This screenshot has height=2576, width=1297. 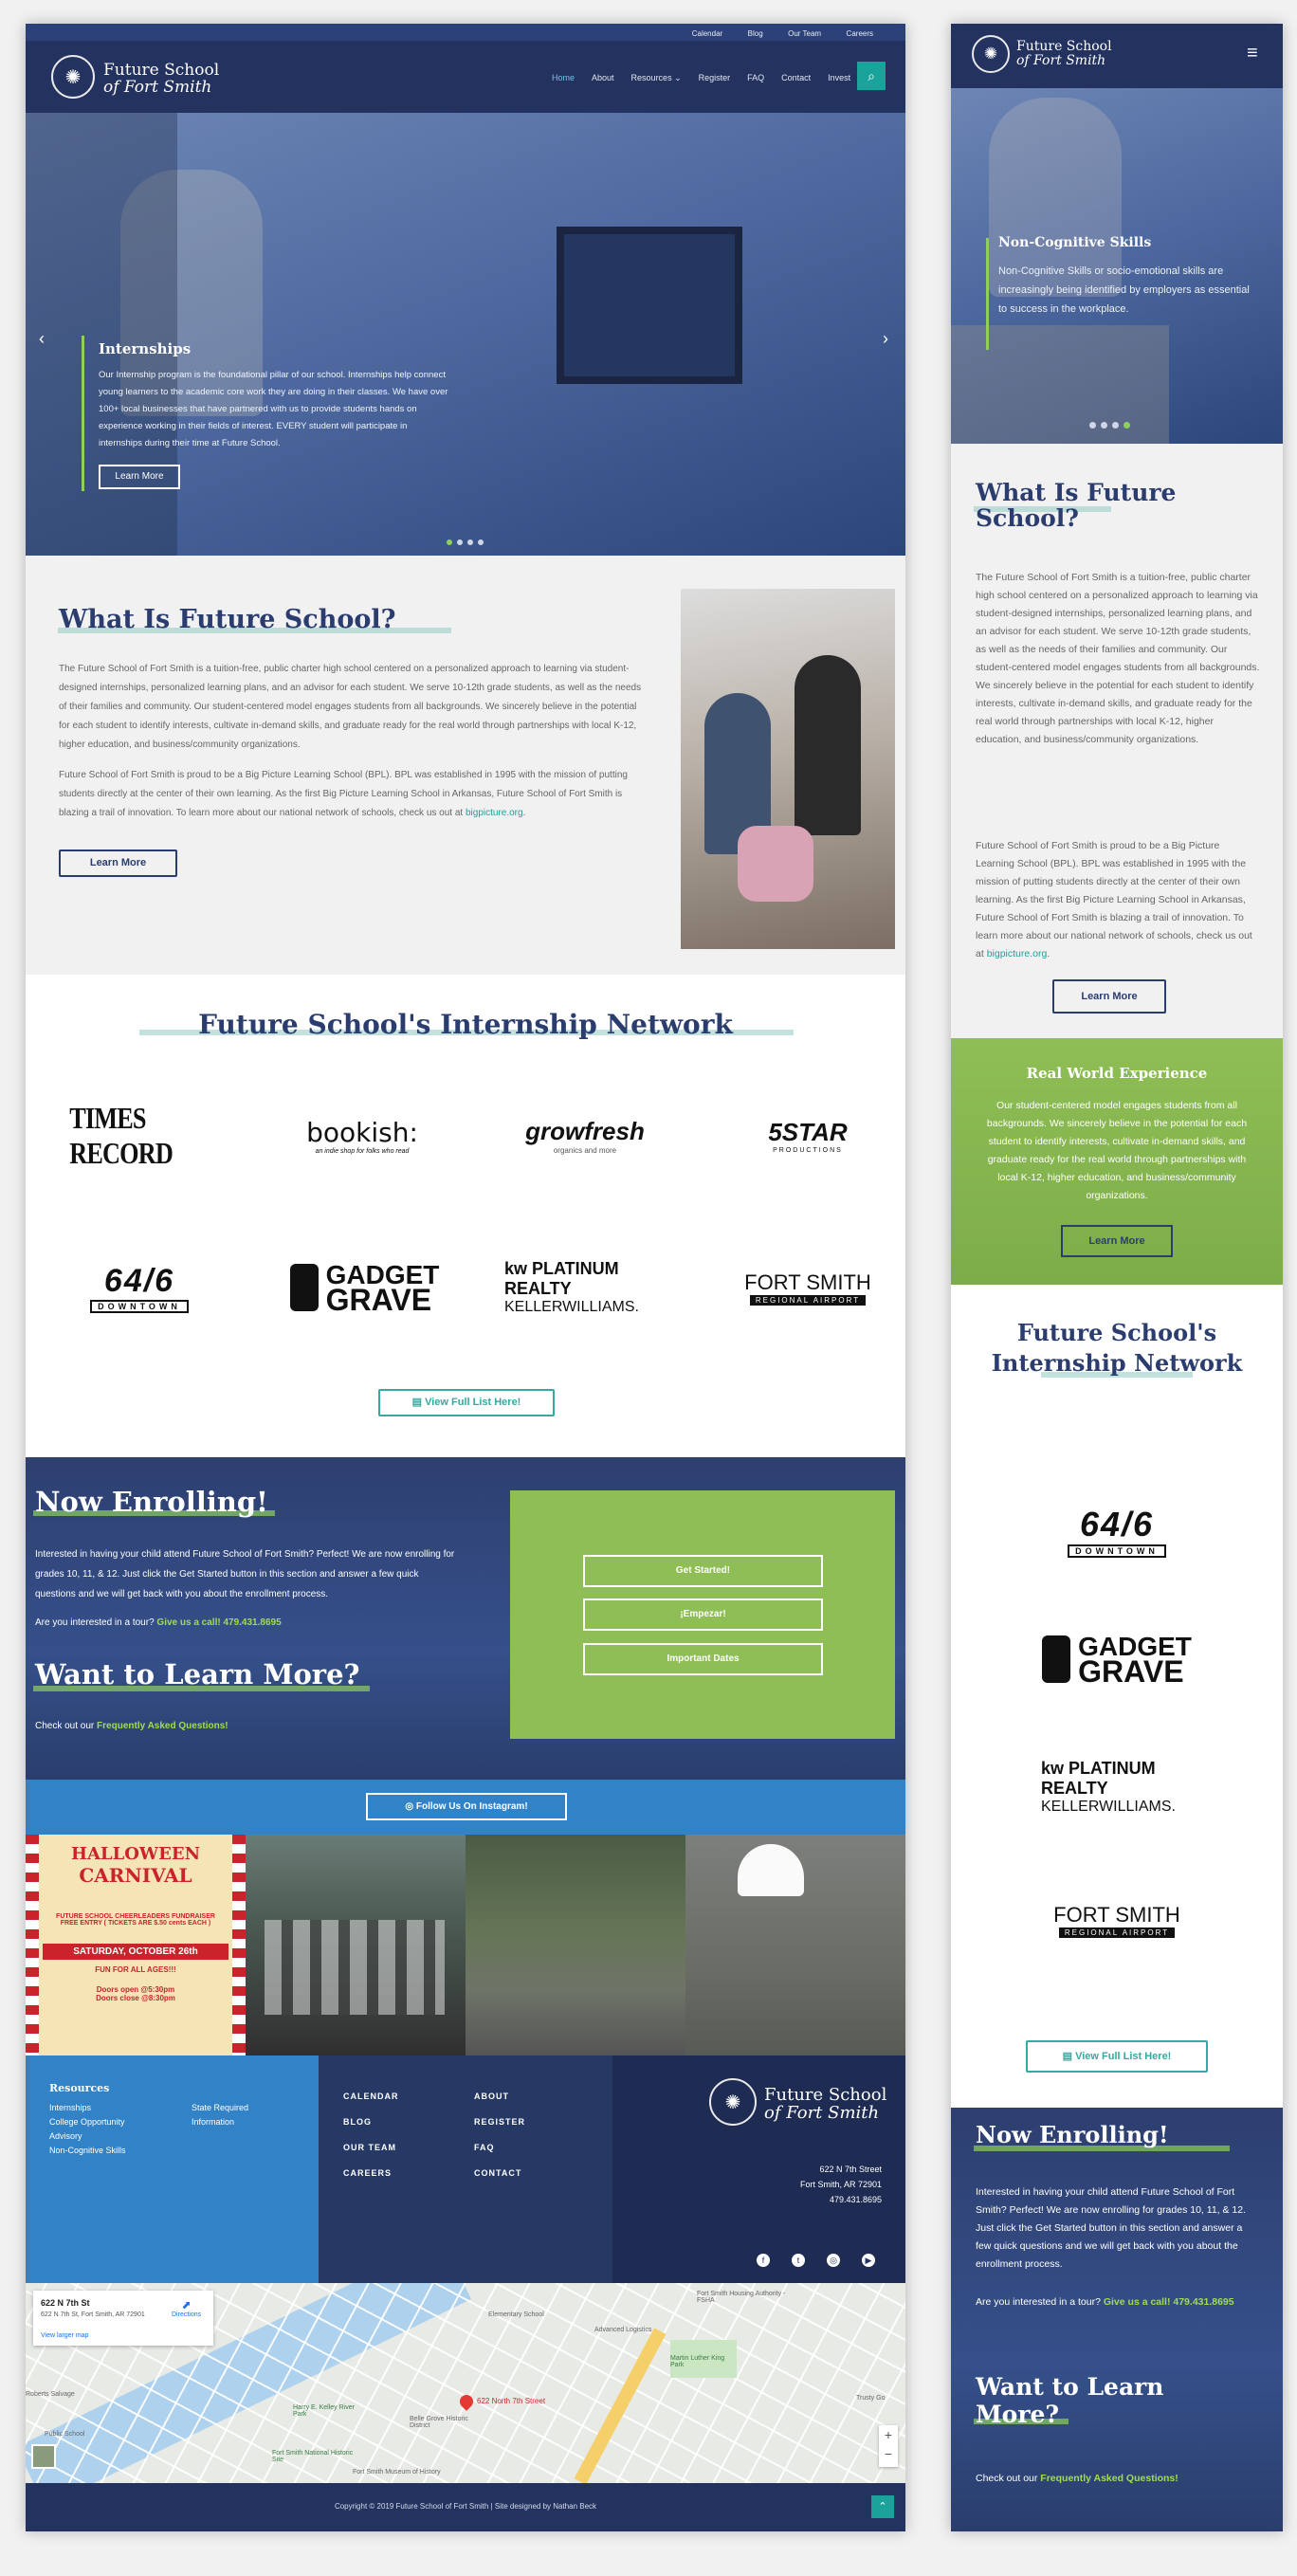 I want to click on utility-link-blog: Blog, so click(x=755, y=33).